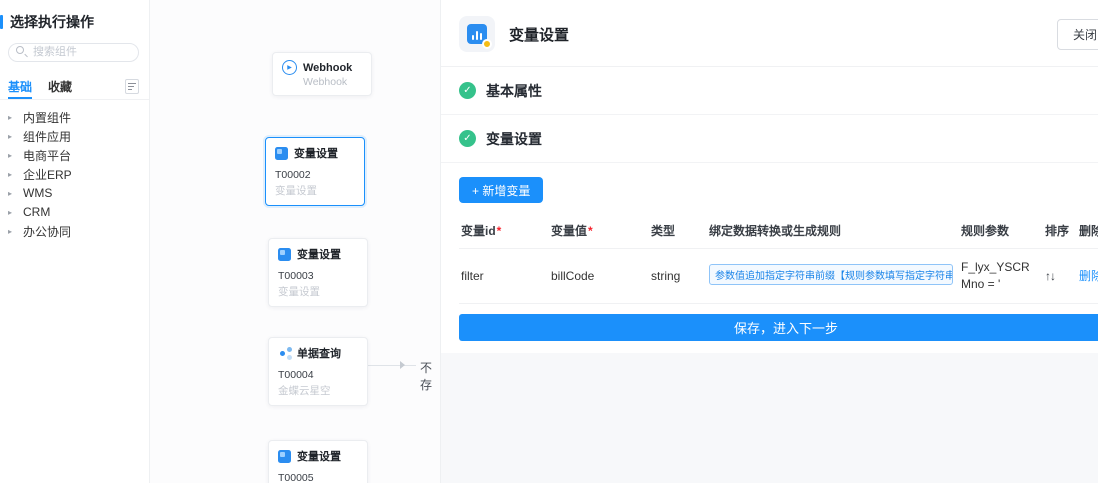 Image resolution: width=1098 pixels, height=483 pixels. I want to click on sidebar-title: 选择执行操作, so click(69, 22).